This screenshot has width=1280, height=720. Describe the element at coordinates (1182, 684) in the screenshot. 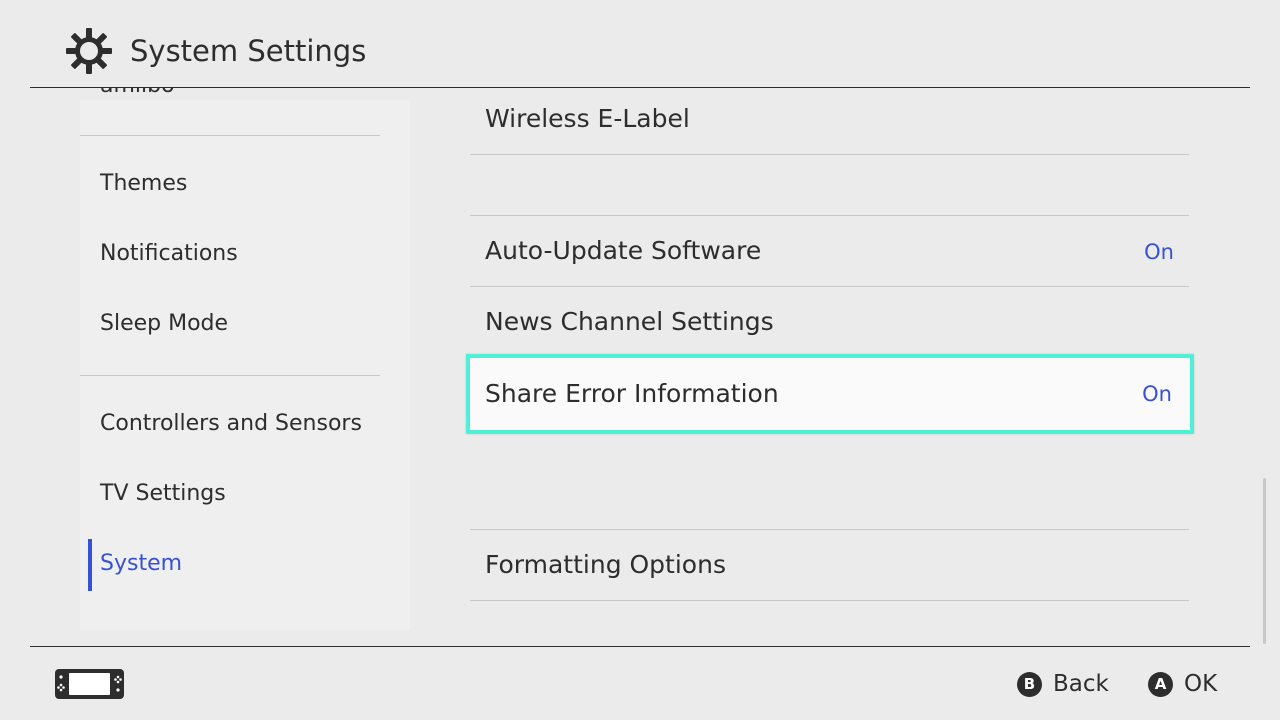

I see `ok-button: A OK` at that location.